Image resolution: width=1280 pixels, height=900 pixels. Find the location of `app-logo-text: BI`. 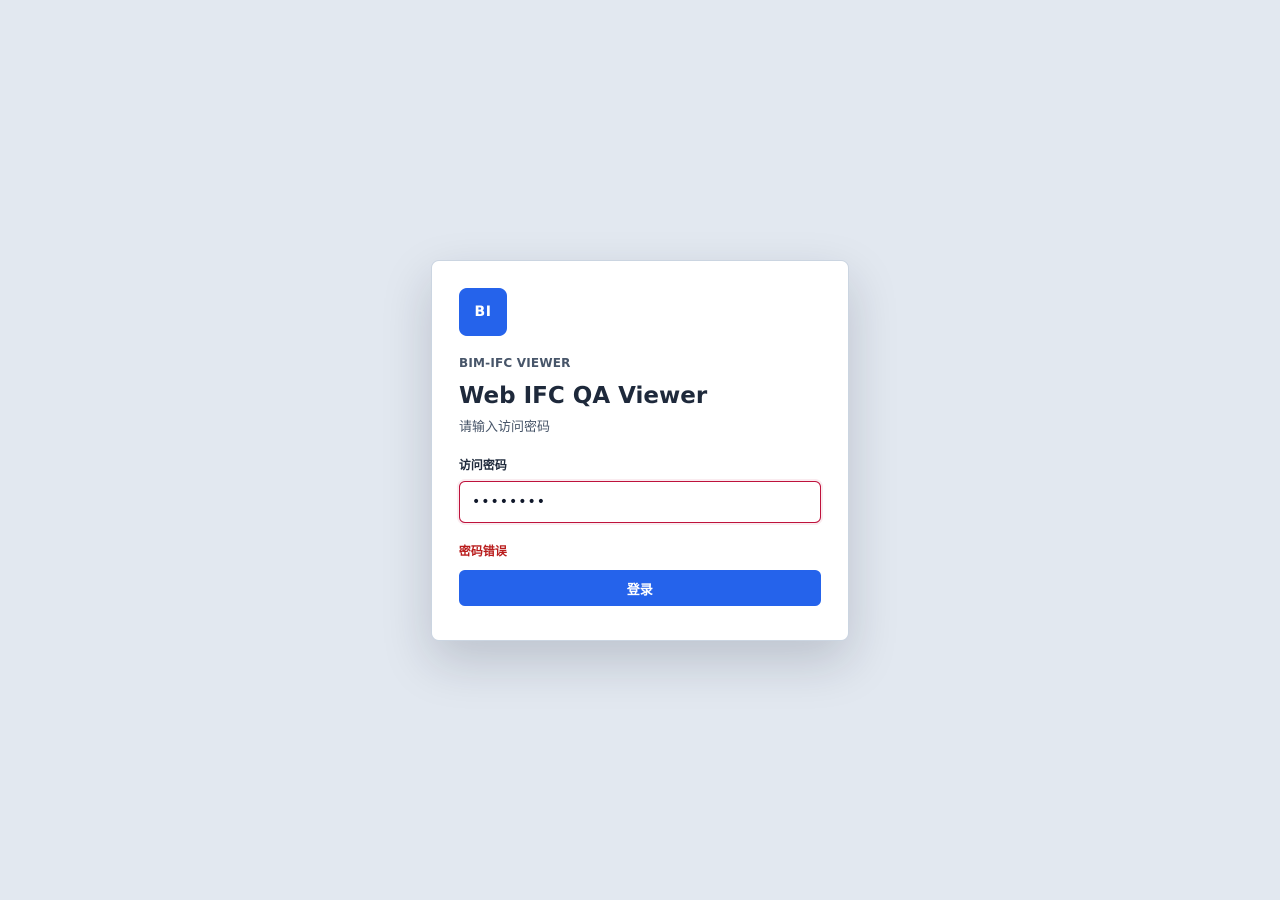

app-logo-text: BI is located at coordinates (483, 312).